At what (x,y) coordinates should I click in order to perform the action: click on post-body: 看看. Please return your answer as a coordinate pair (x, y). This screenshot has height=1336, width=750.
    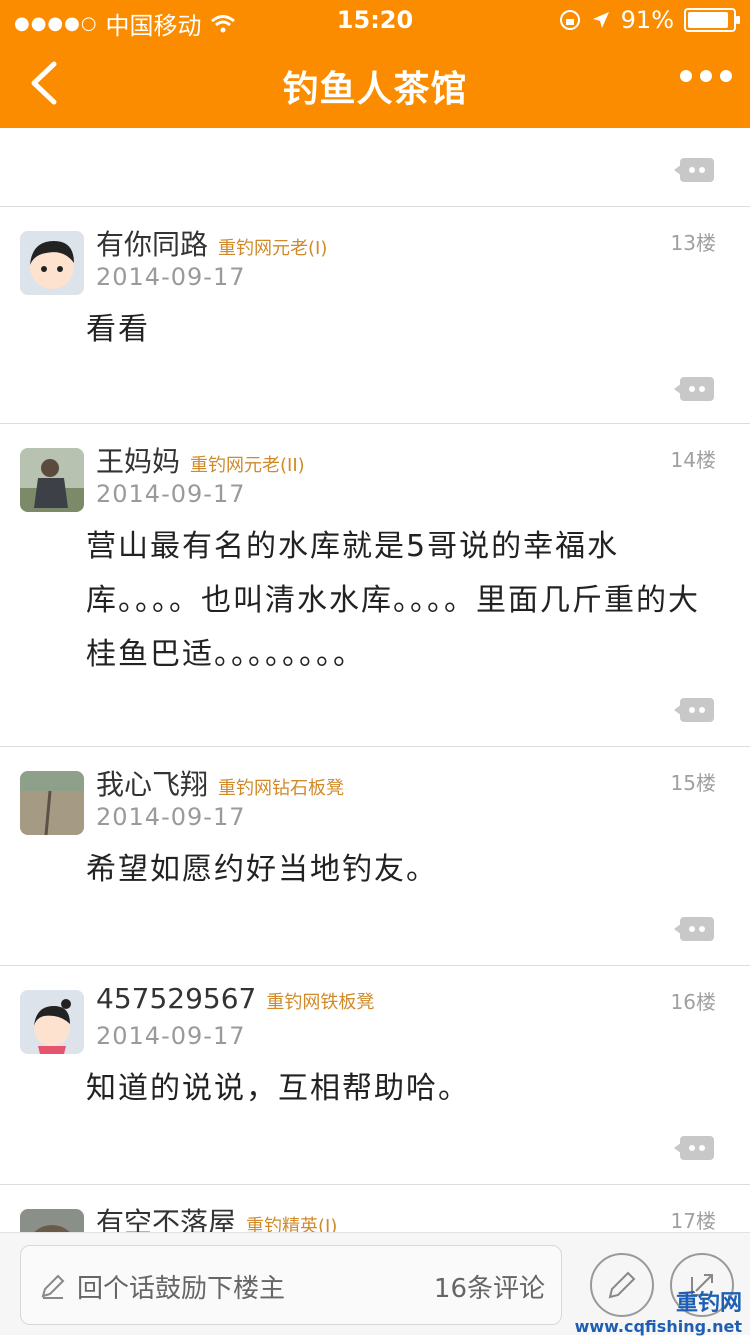
    Looking at the image, I should click on (118, 329).